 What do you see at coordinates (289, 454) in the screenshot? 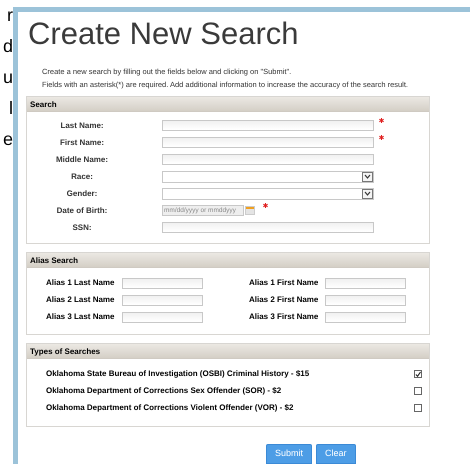
I see `form-button: Submit` at bounding box center [289, 454].